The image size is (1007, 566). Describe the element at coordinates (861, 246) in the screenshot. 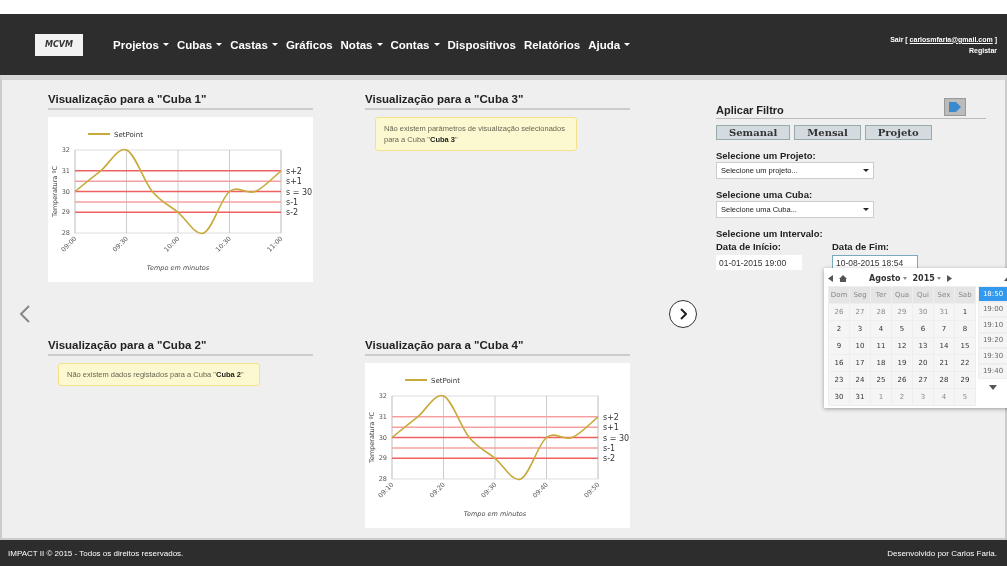

I see `field-label: Data de Fim:` at that location.